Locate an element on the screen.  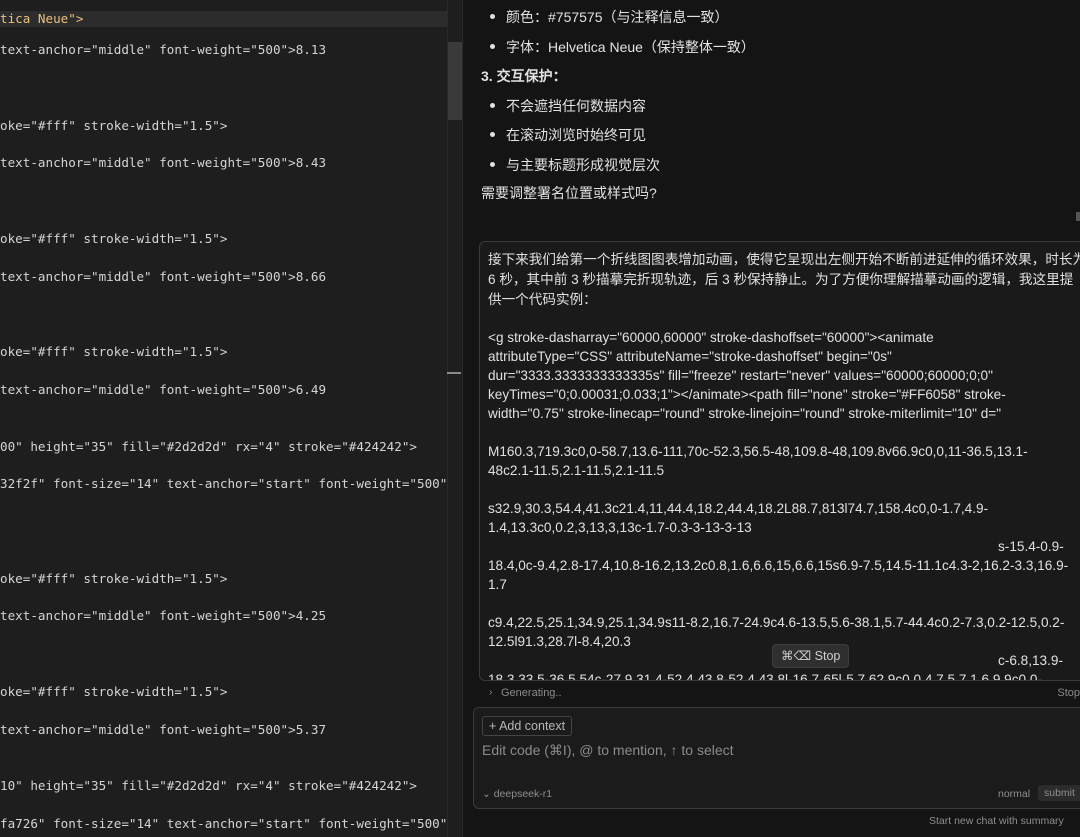
message-line: s-15.4-0.9- is located at coordinates (1031, 546).